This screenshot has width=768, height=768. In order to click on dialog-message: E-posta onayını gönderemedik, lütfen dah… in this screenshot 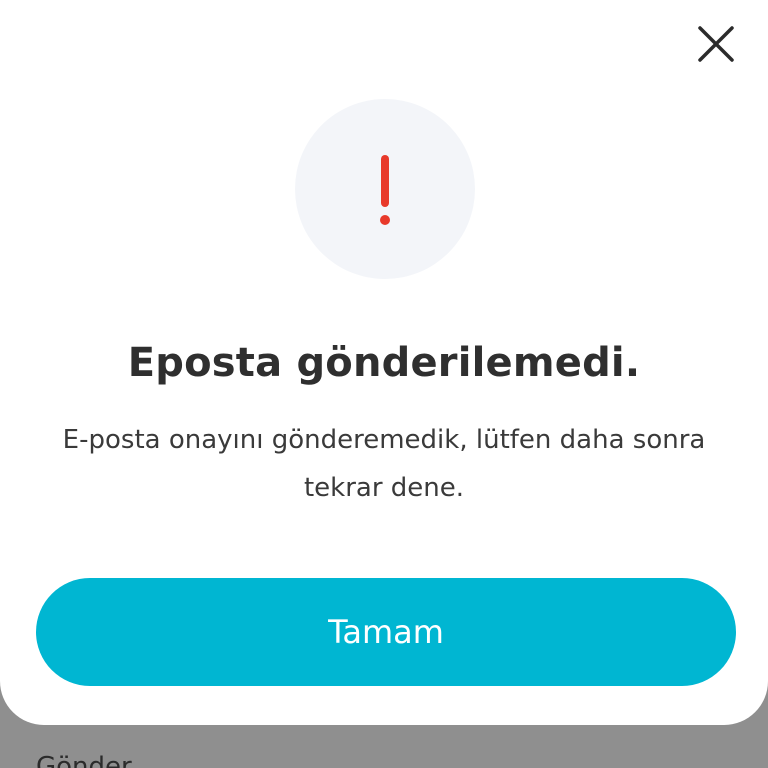, I will do `click(384, 464)`.